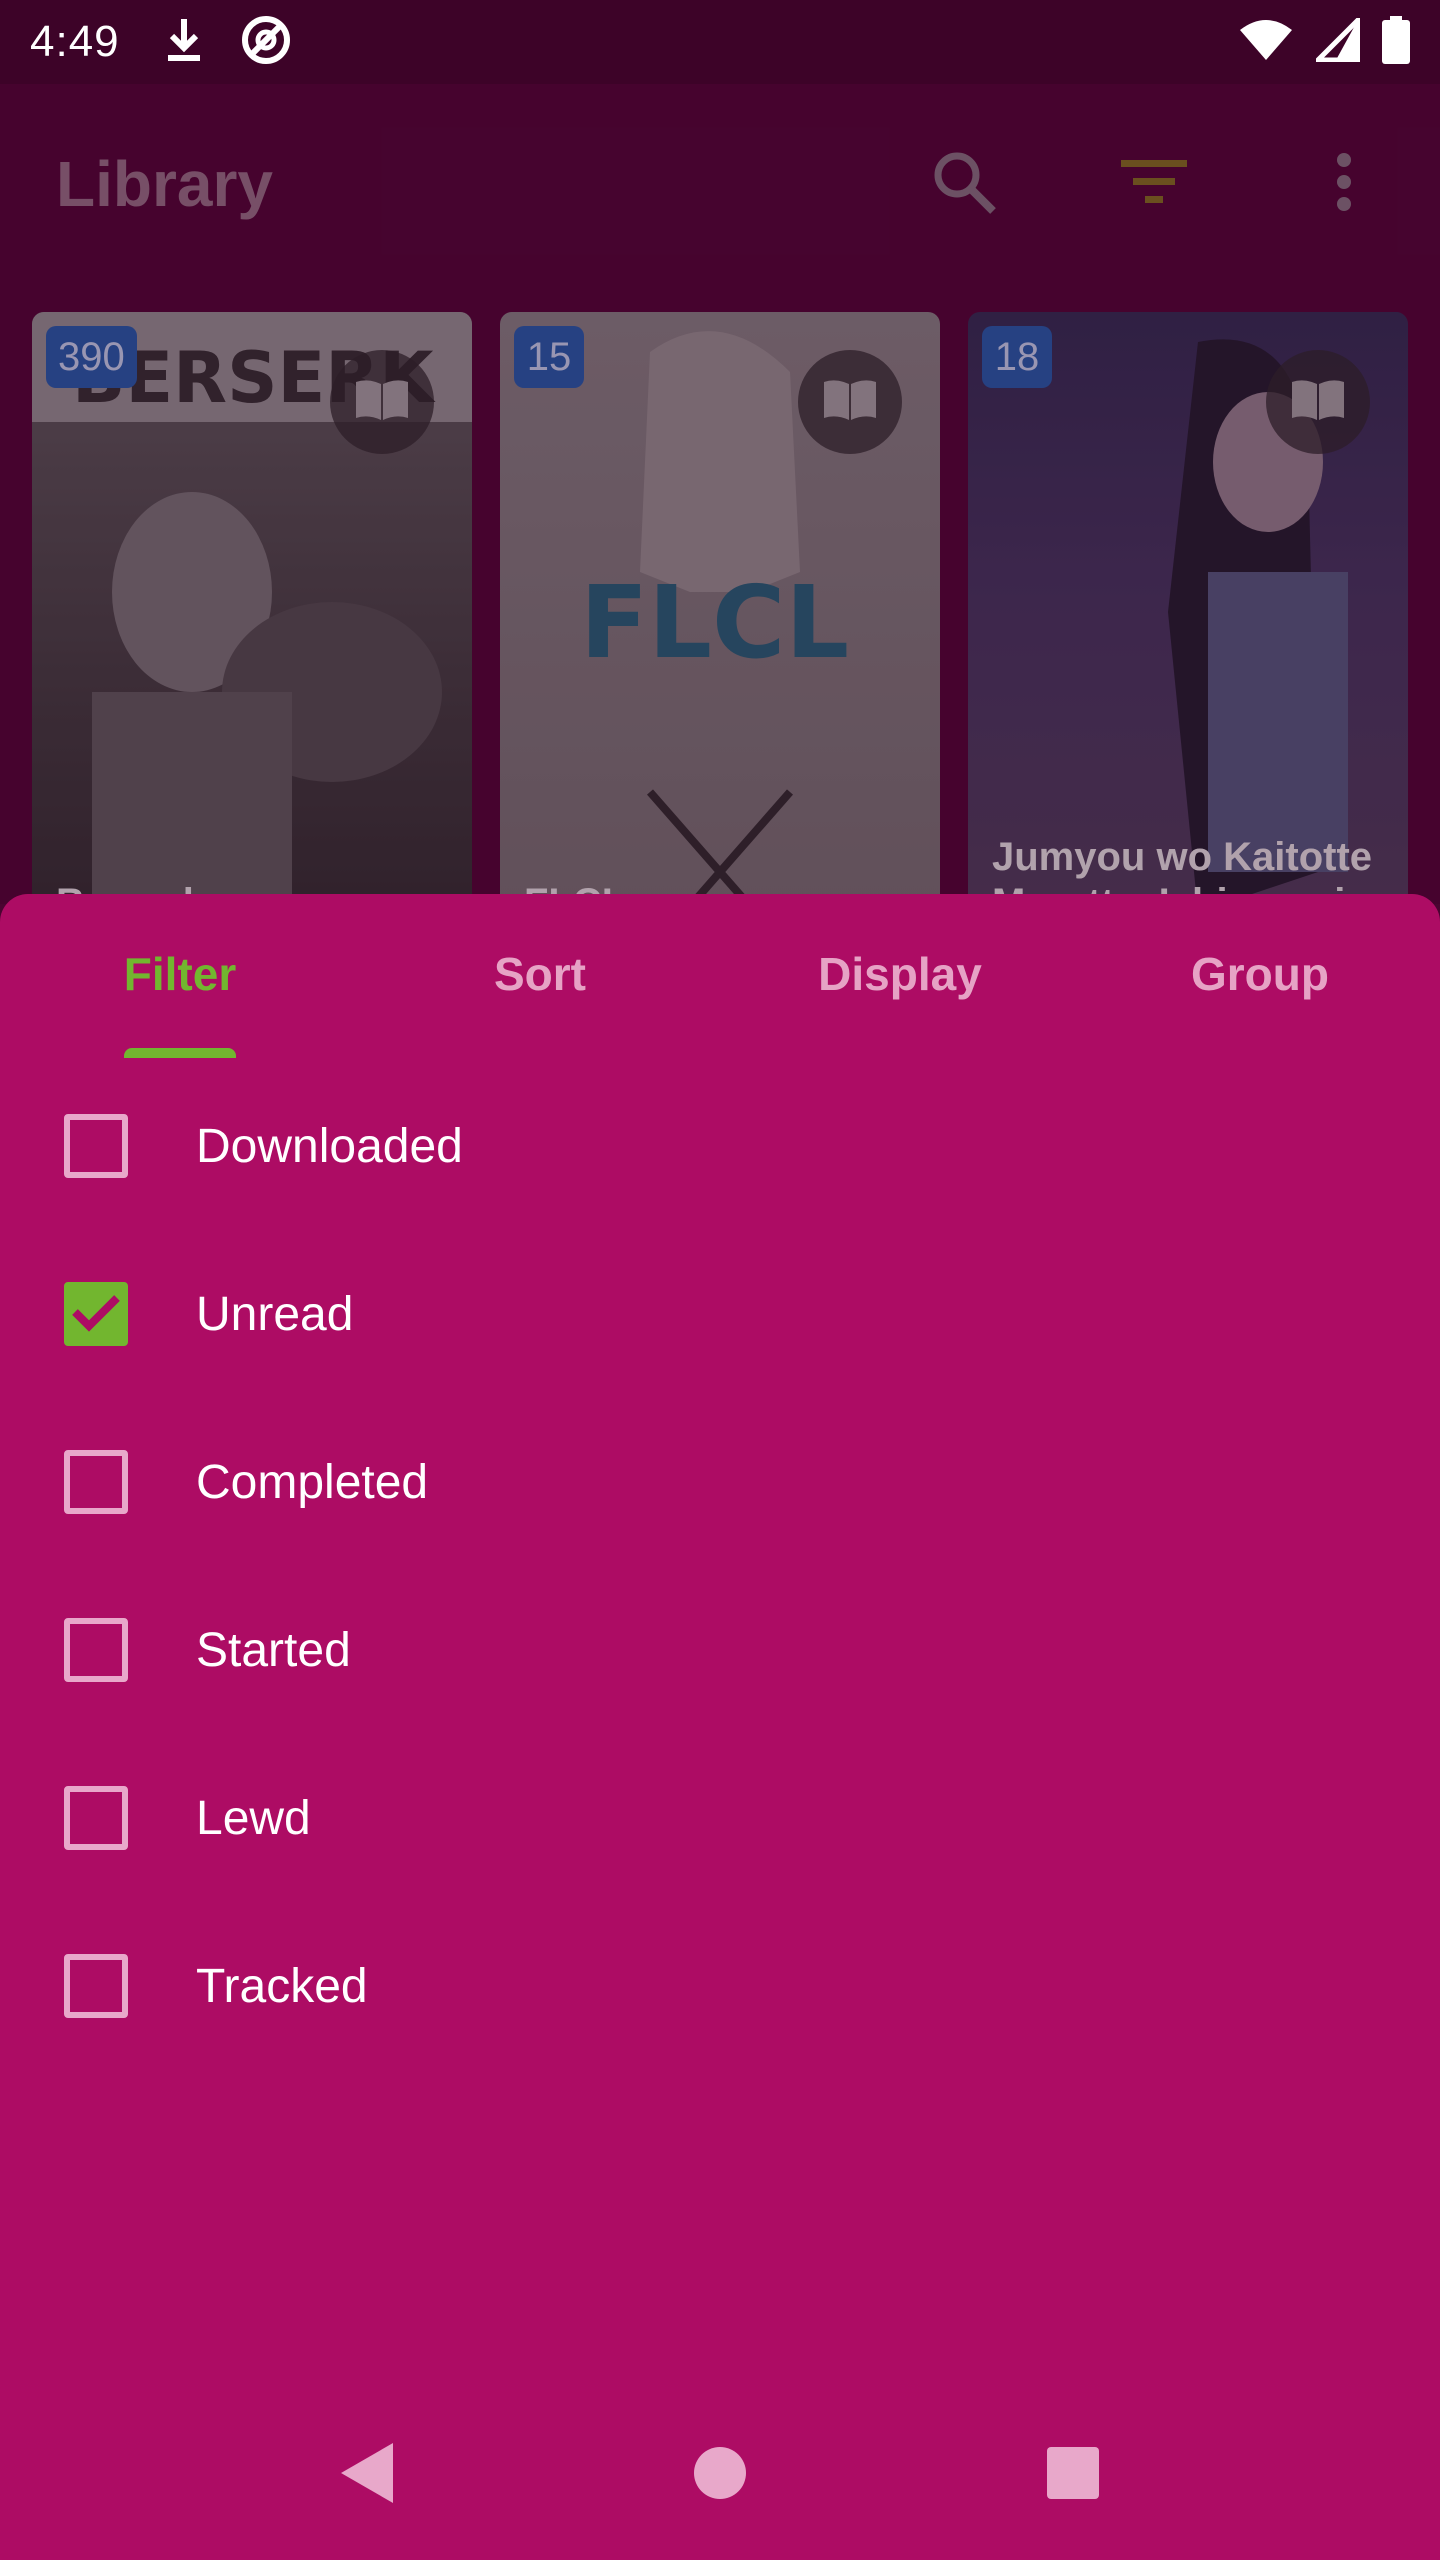  What do you see at coordinates (1260, 974) in the screenshot?
I see `tab-label: Group` at bounding box center [1260, 974].